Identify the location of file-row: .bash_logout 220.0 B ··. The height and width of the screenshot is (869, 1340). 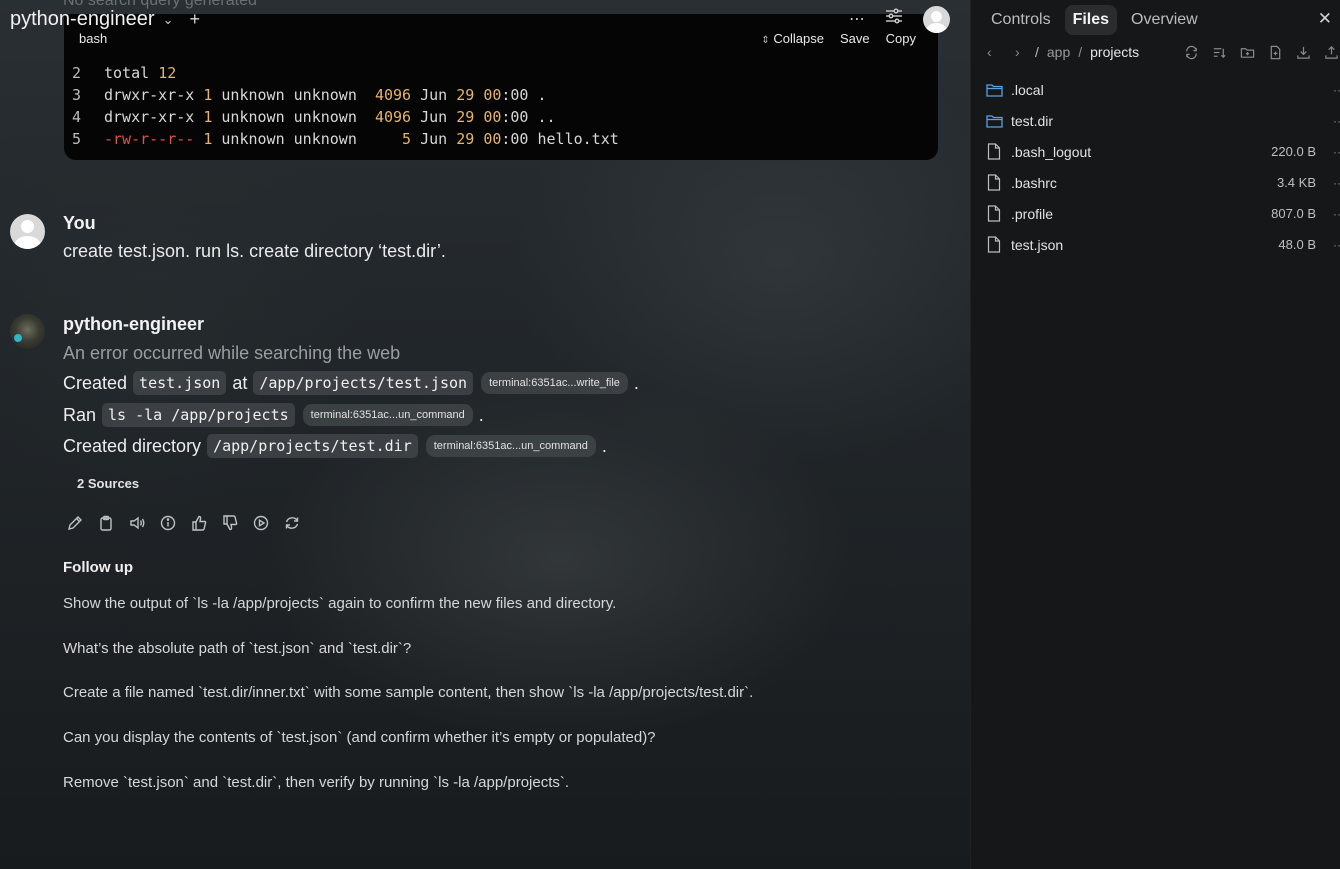
(1162, 151).